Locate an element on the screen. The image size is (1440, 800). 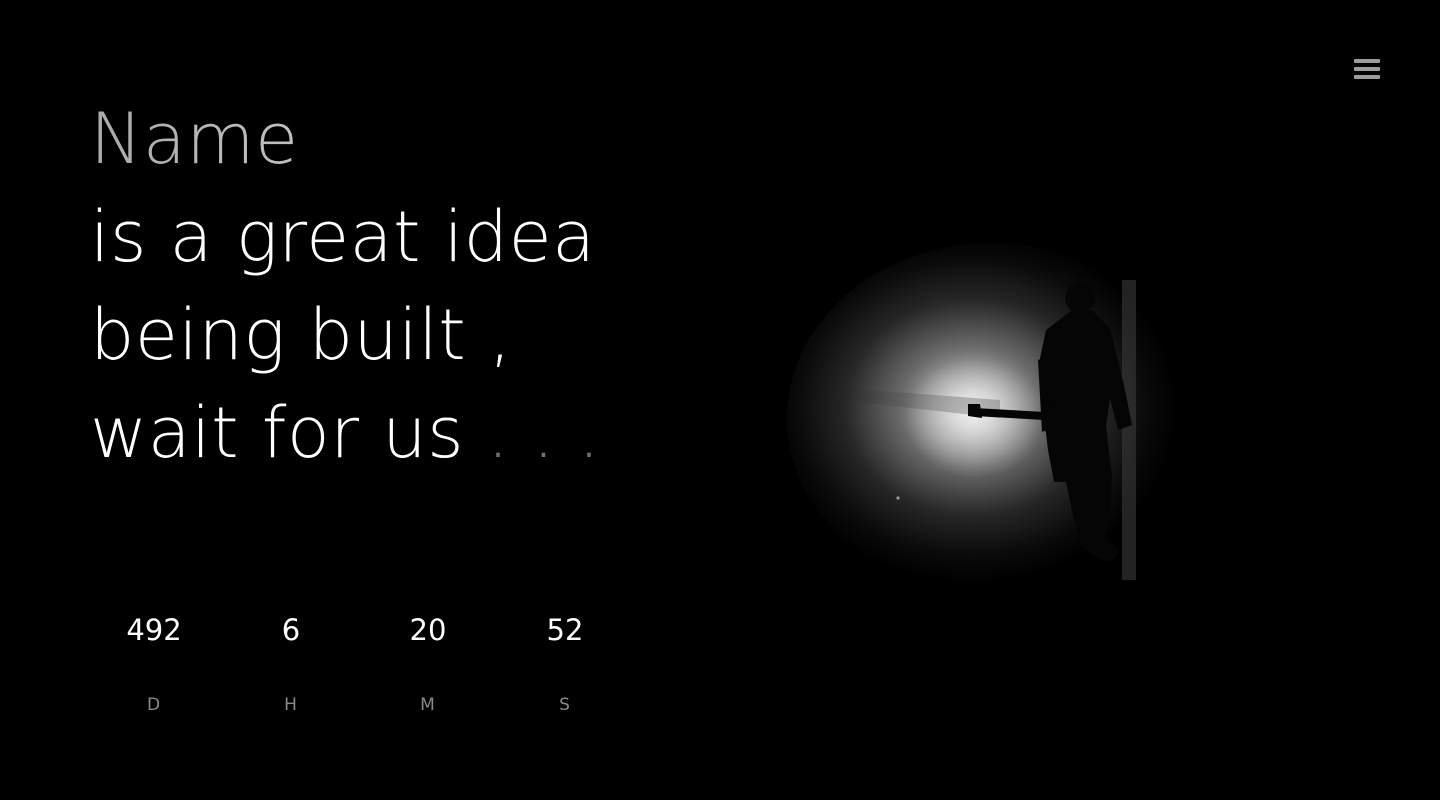
headline-line-4: wait for us . . . is located at coordinates (410, 433).